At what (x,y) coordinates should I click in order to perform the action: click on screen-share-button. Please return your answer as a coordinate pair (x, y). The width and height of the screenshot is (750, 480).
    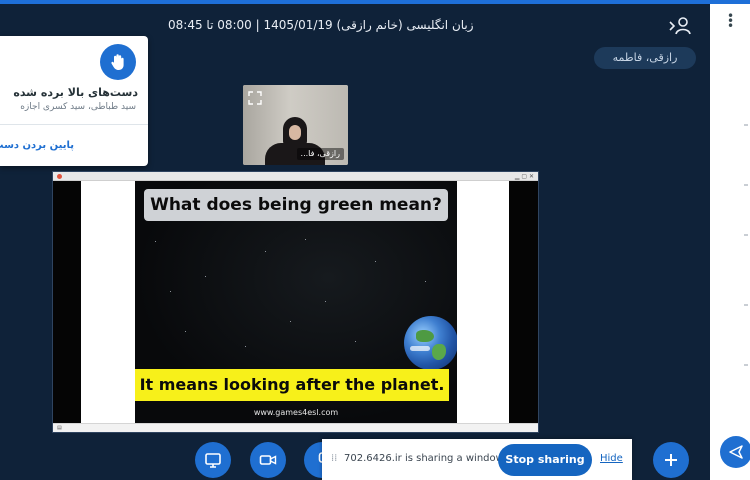
    Looking at the image, I should click on (213, 460).